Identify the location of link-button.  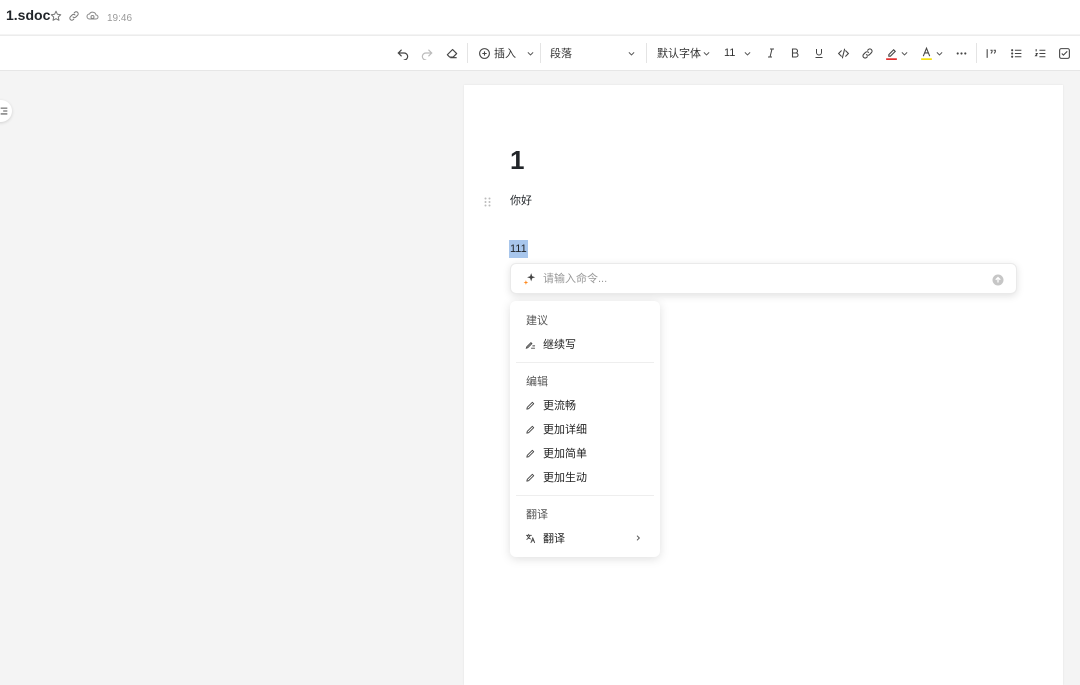
(867, 53).